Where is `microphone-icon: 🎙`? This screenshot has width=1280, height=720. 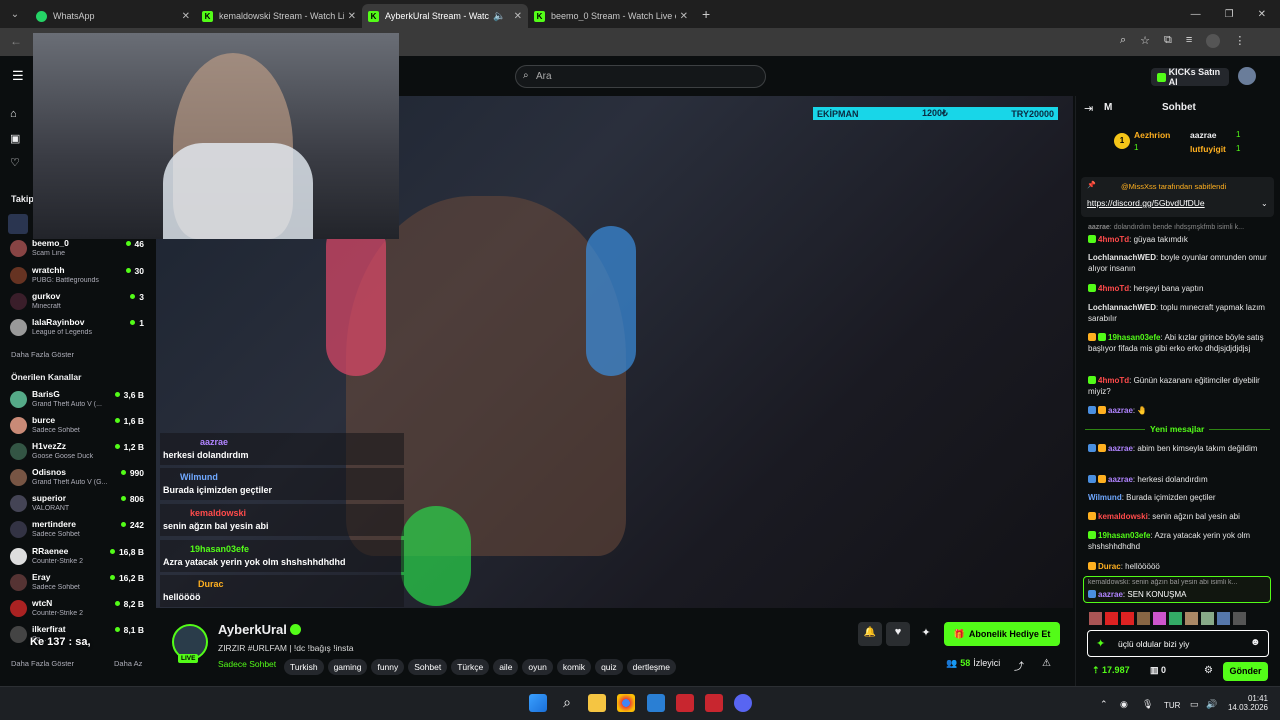
microphone-icon: 🎙 is located at coordinates (1147, 704).